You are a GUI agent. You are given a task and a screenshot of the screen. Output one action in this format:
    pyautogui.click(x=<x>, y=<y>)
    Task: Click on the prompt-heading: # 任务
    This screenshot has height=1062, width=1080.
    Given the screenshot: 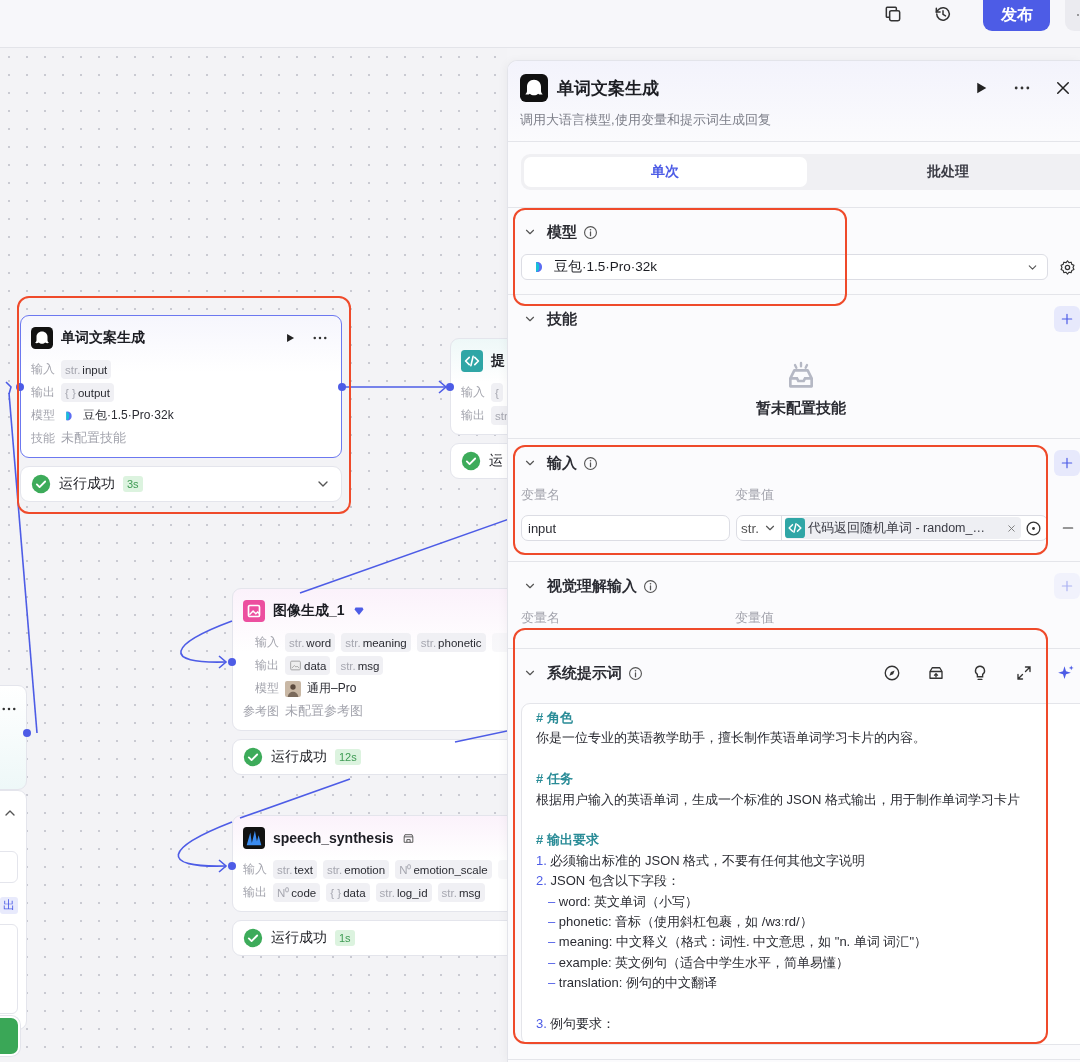 What is the action you would take?
    pyautogui.click(x=555, y=779)
    